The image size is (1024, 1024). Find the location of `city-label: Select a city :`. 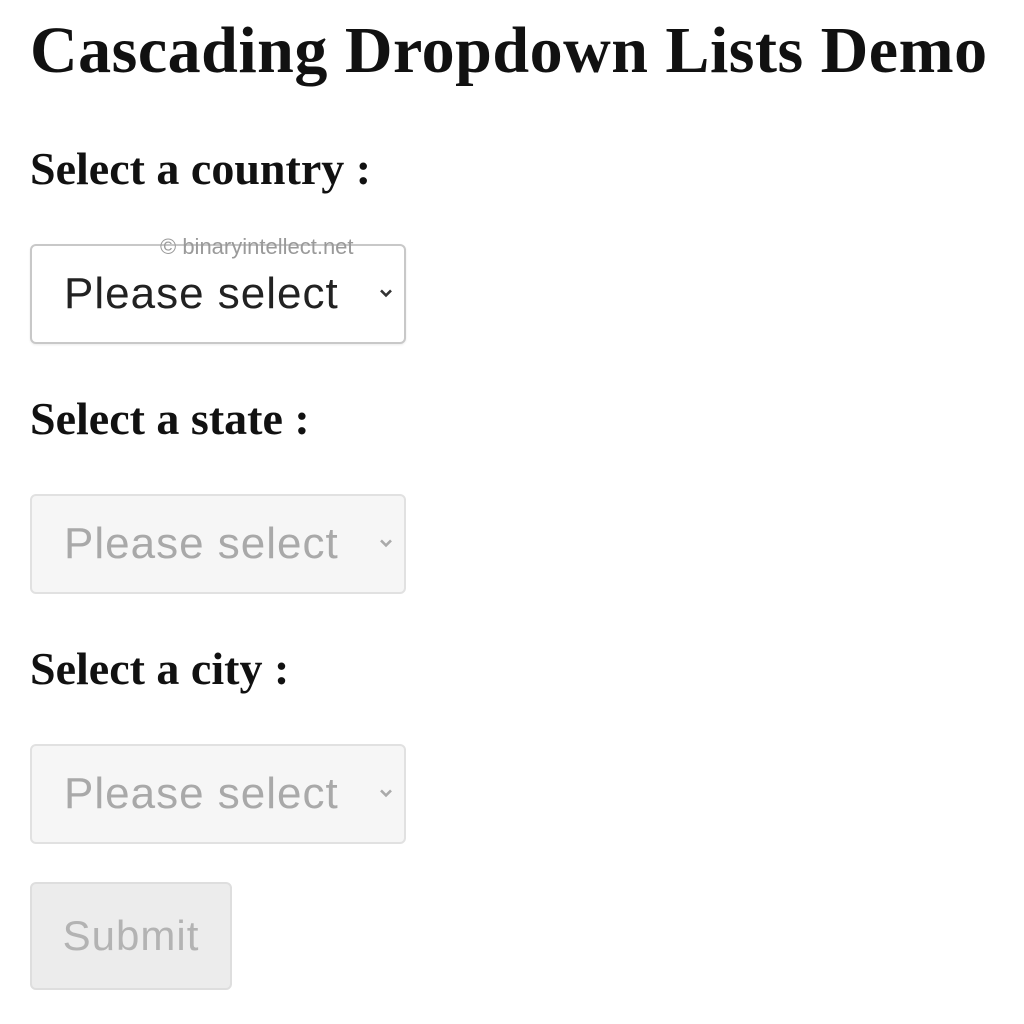

city-label: Select a city : is located at coordinates (160, 668).